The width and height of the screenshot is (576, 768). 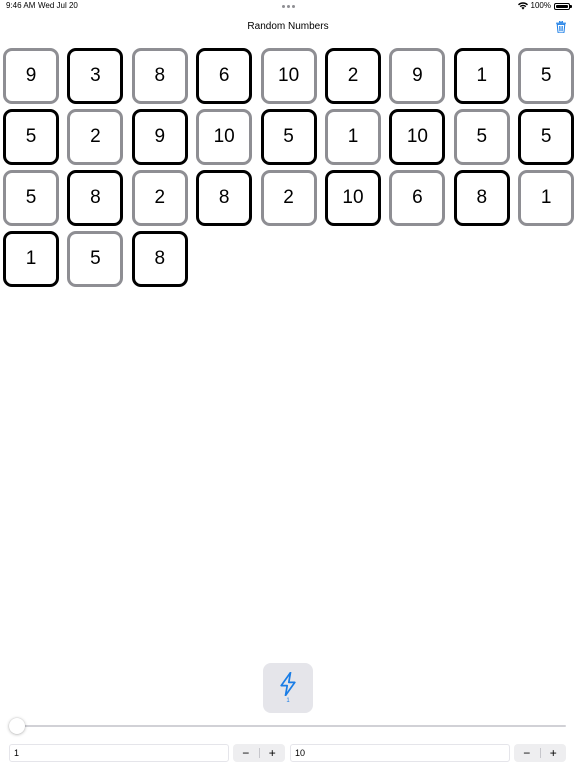 I want to click on status-date: Wed Jul 20, so click(x=58, y=5).